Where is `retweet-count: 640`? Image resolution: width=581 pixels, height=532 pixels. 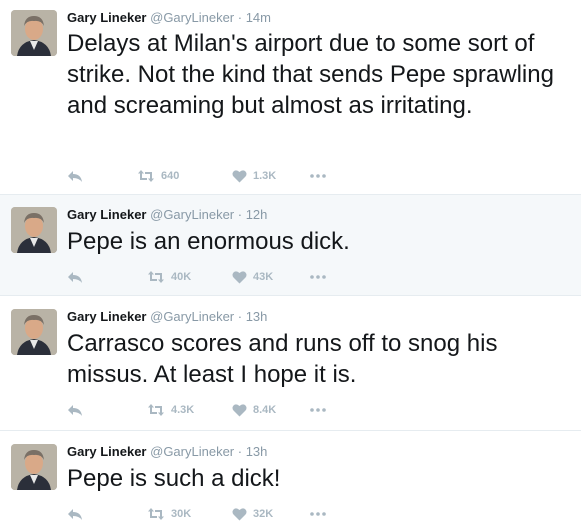 retweet-count: 640 is located at coordinates (170, 176).